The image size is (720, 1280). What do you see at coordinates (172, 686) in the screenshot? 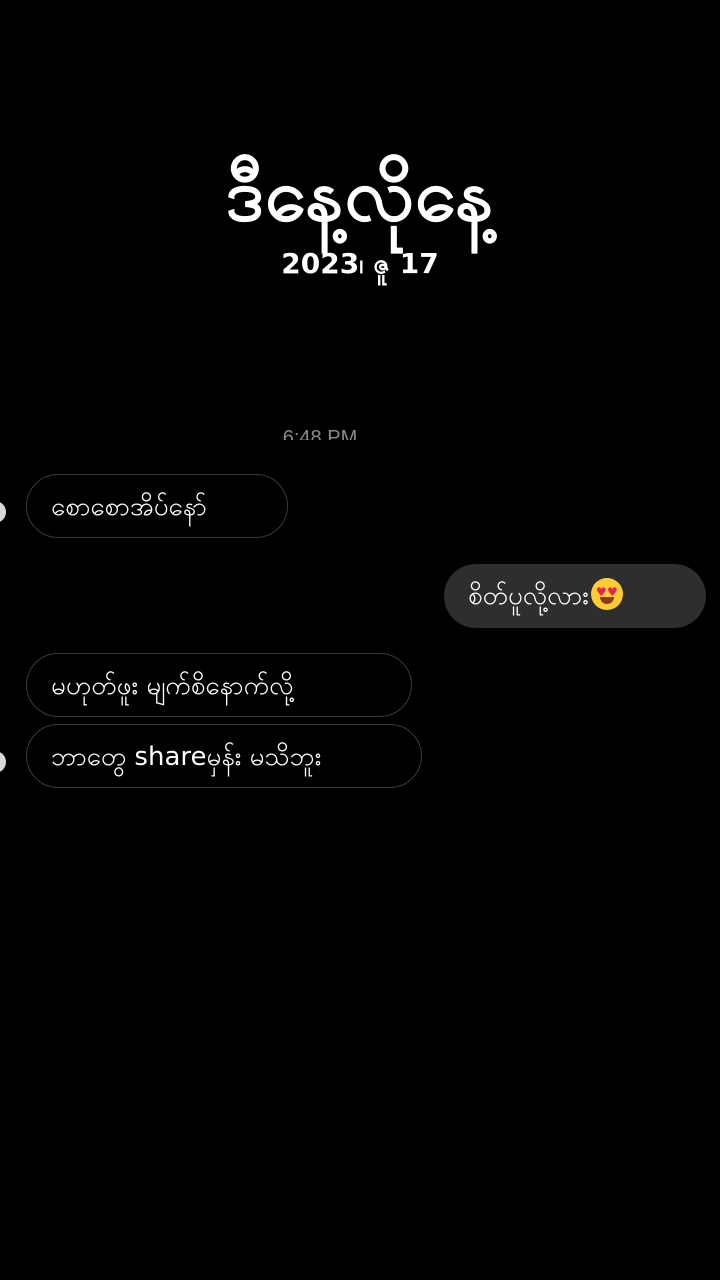
I see `message-text: မဟုတ်ဖူး မျက်စိနောက်လို့` at bounding box center [172, 686].